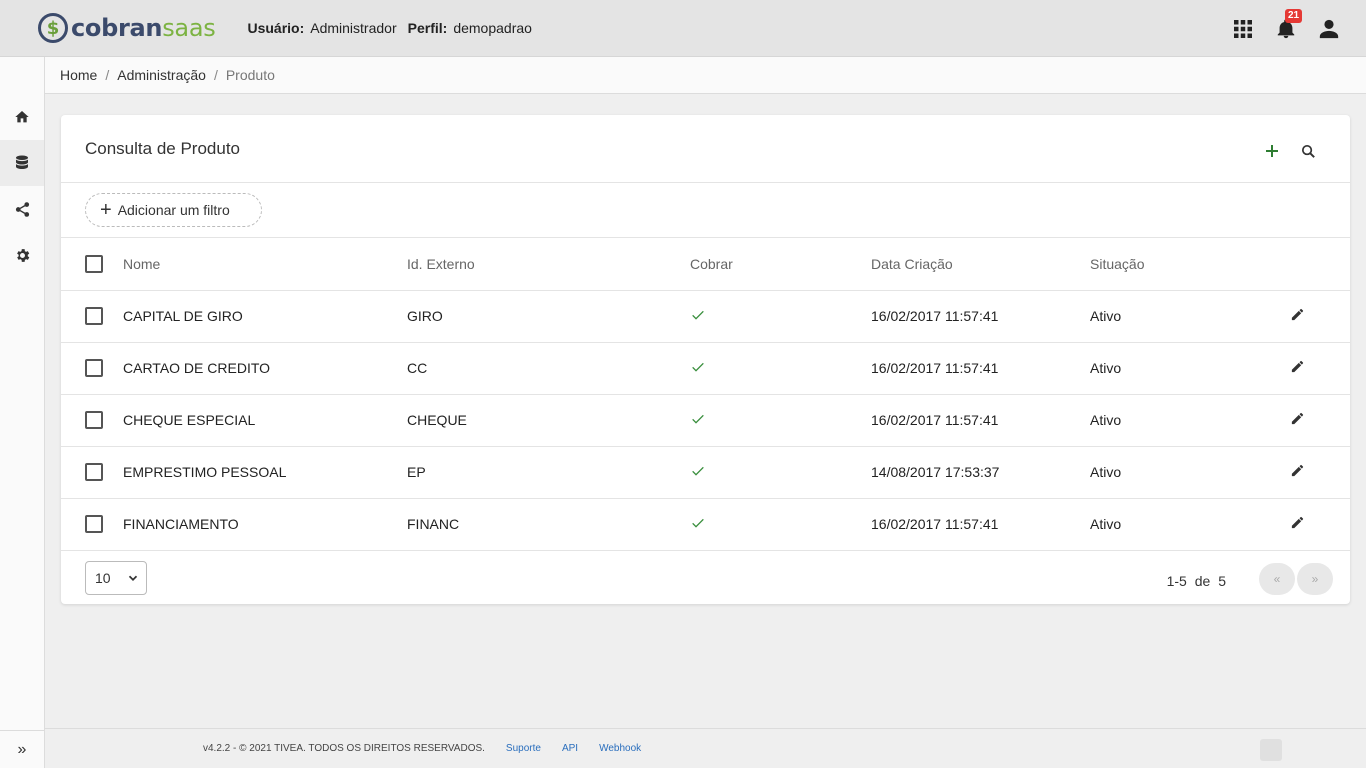 The width and height of the screenshot is (1366, 768). What do you see at coordinates (980, 264) in the screenshot?
I see `column-header-data-criacao: Data Criação` at bounding box center [980, 264].